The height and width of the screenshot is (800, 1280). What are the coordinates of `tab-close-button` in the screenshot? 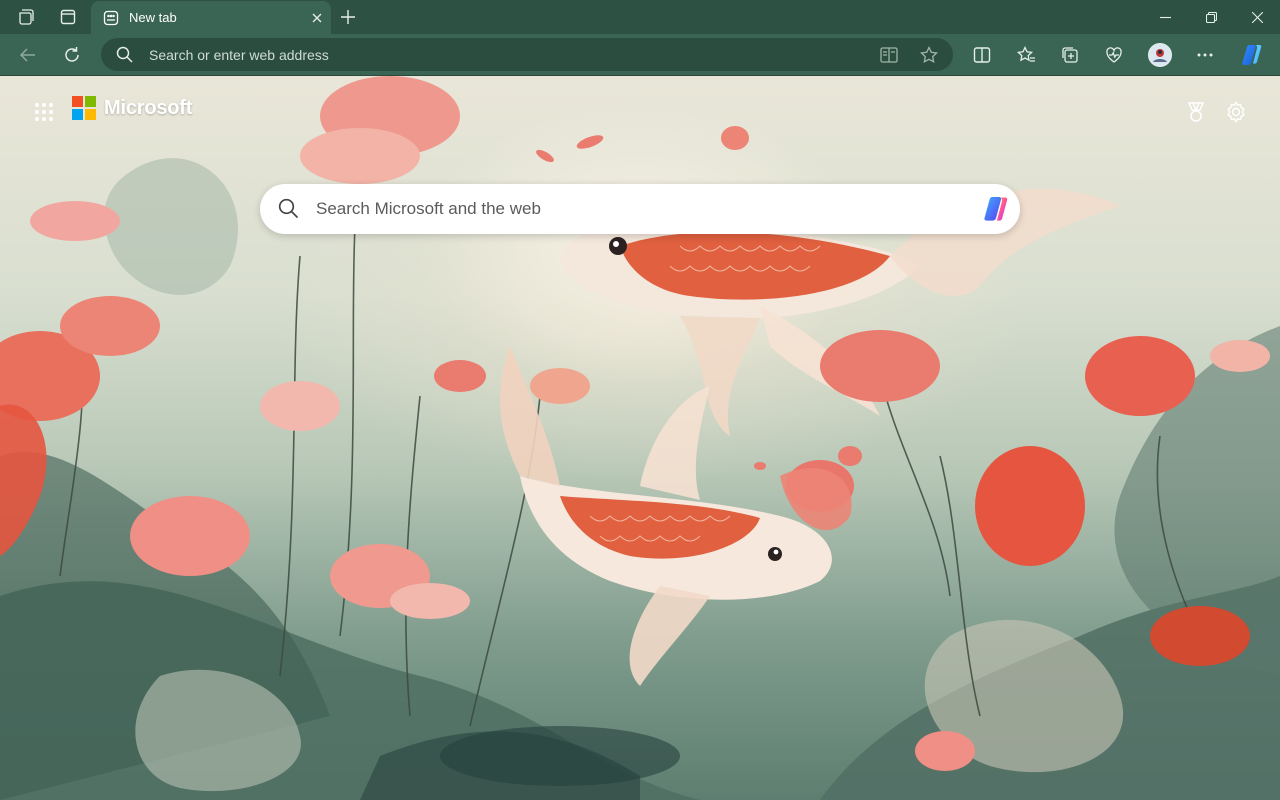 It's located at (317, 18).